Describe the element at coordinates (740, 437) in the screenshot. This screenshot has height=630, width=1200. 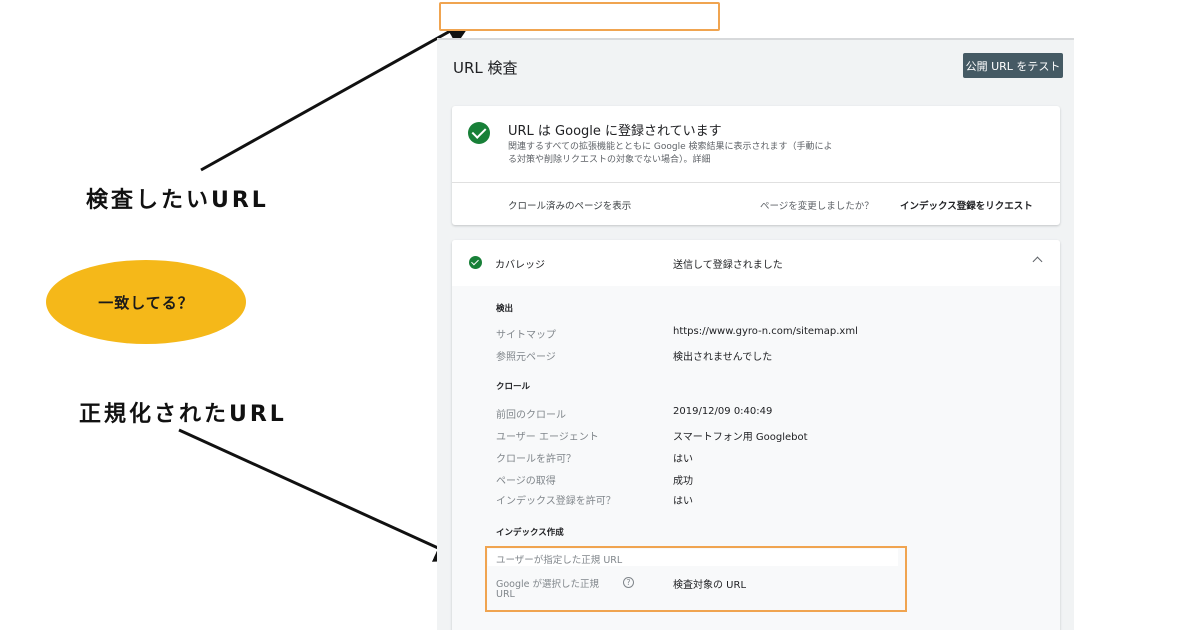
I see `row-value: スマートフォン用 Googlebot` at that location.